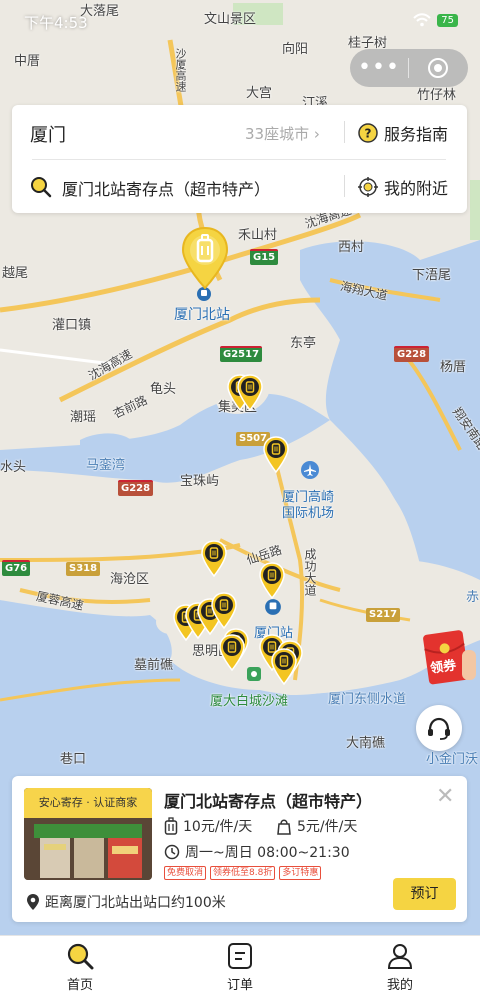 This screenshot has width=480, height=999. I want to click on clock-icon, so click(172, 852).